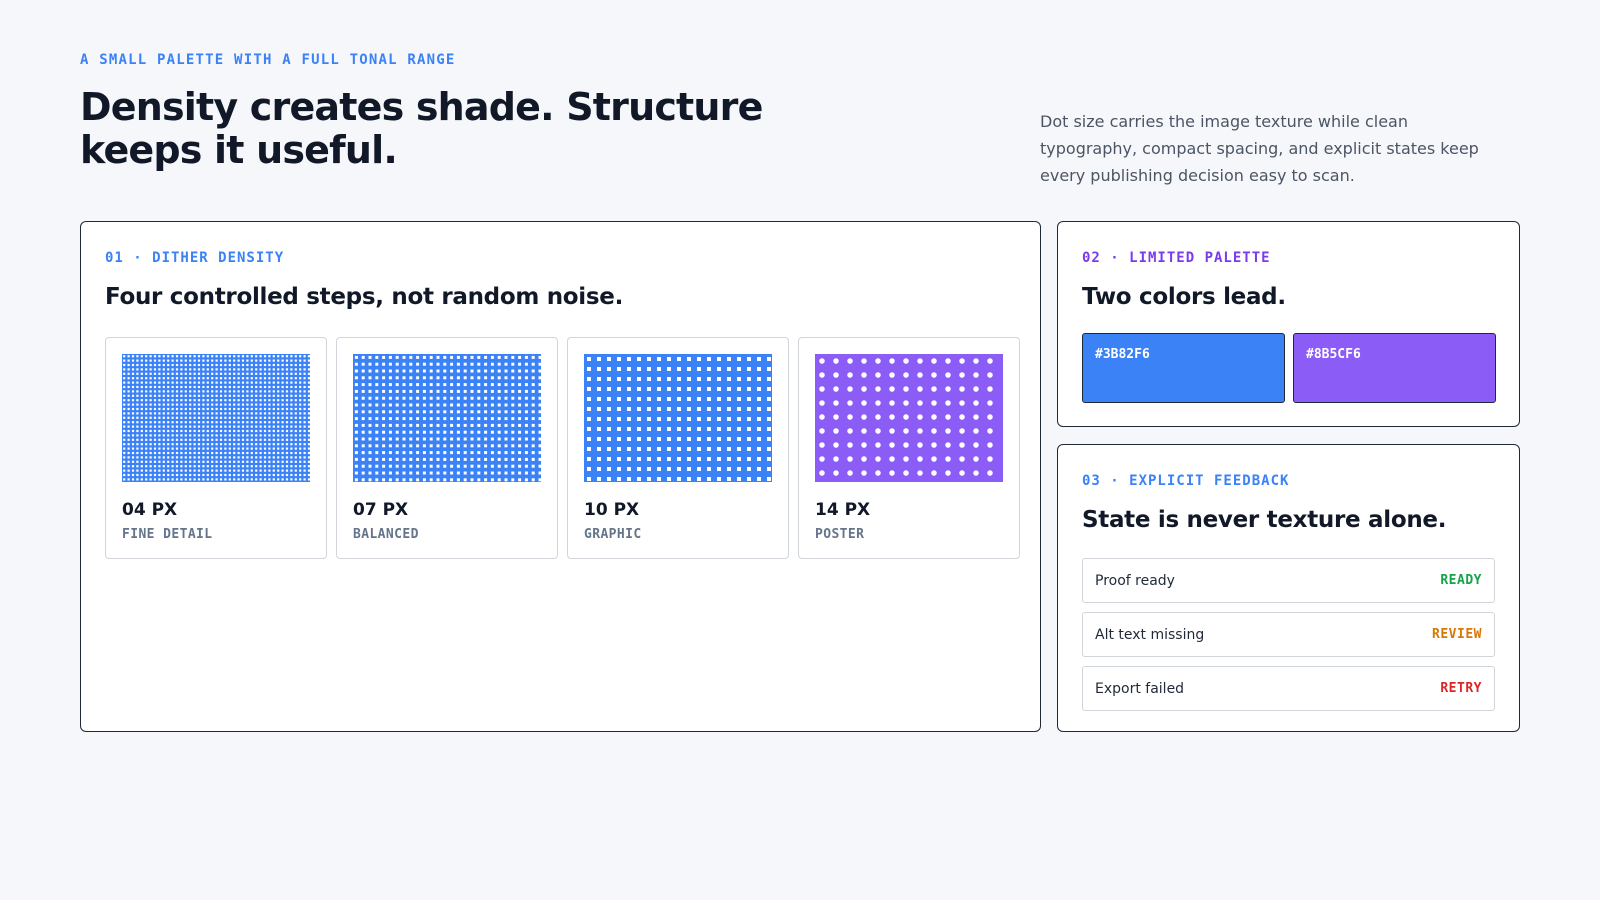 The height and width of the screenshot is (900, 1600). Describe the element at coordinates (1184, 297) in the screenshot. I see `palette-title: Two colors lead.` at that location.